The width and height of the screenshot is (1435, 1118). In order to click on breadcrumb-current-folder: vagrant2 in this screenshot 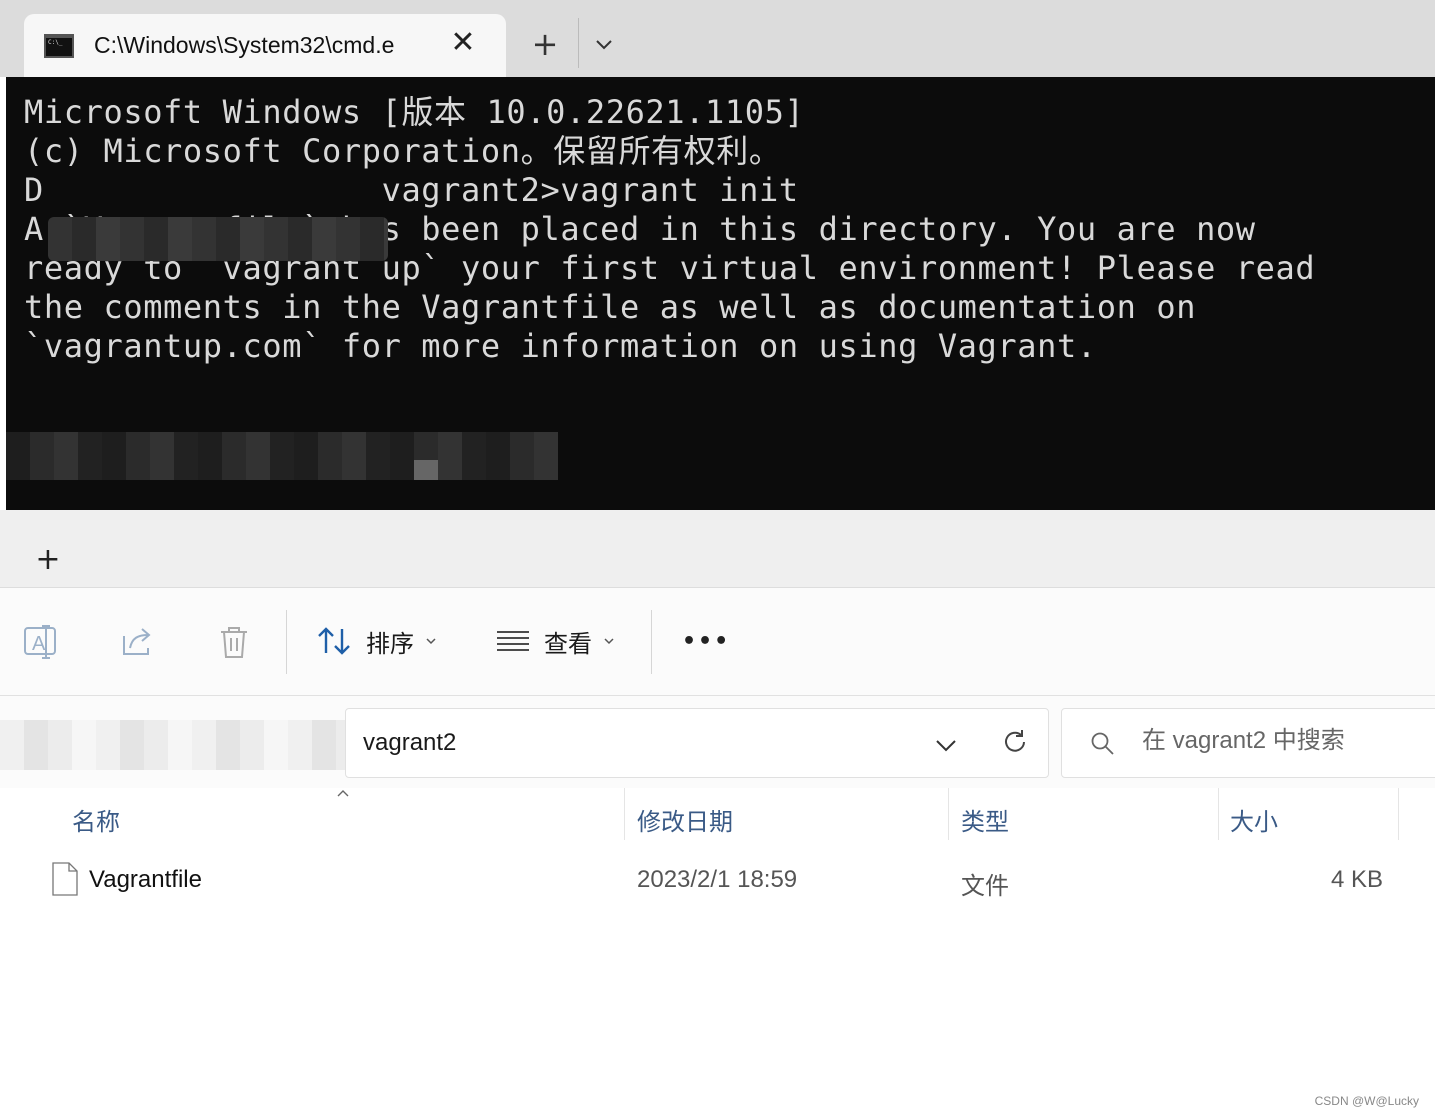, I will do `click(409, 743)`.